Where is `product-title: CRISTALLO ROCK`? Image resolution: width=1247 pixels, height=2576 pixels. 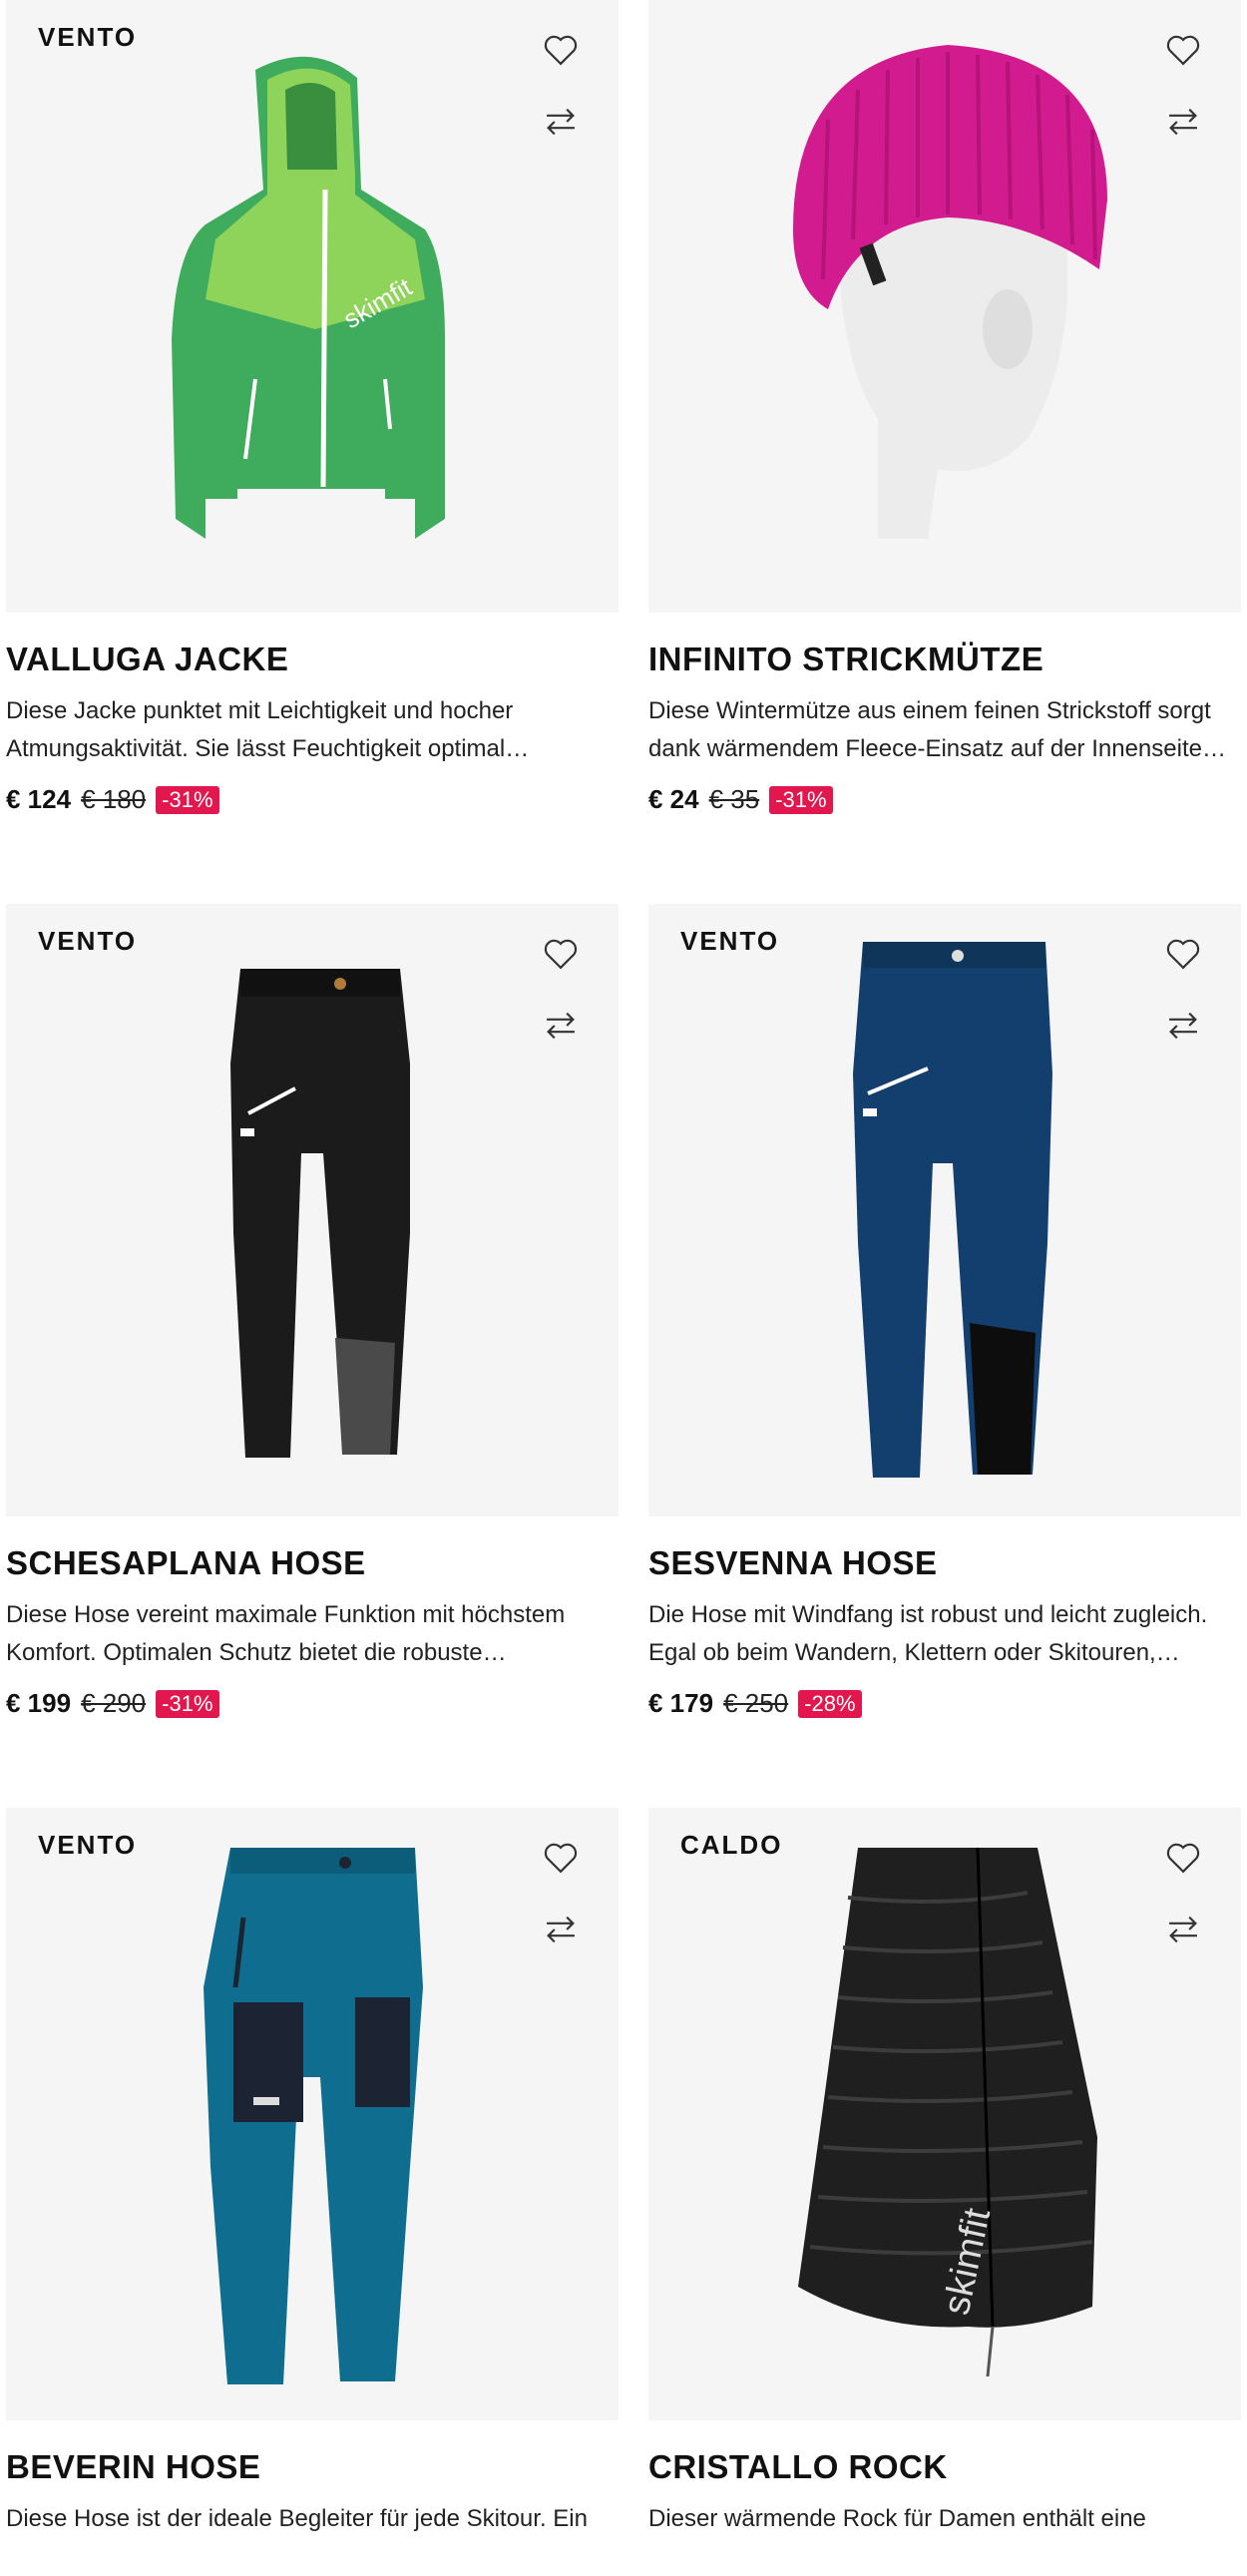
product-title: CRISTALLO ROCK is located at coordinates (947, 2467).